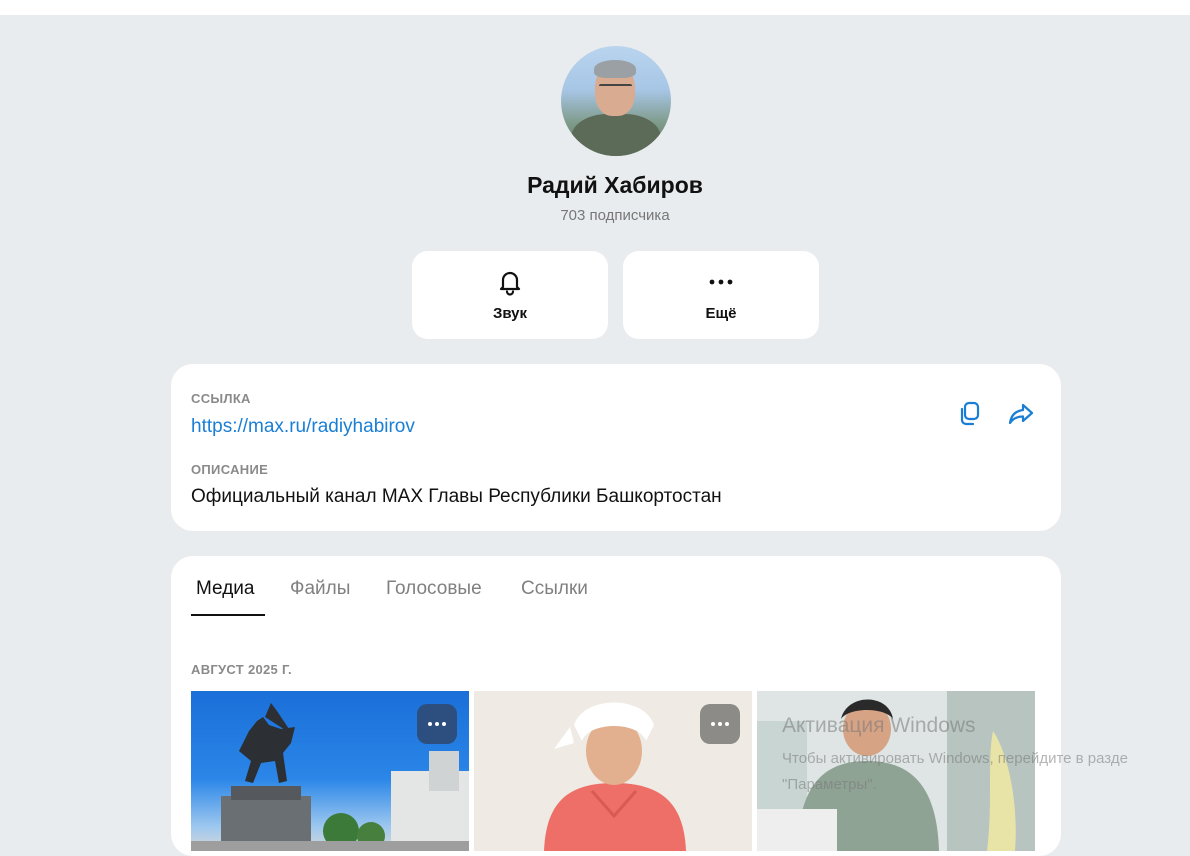 The width and height of the screenshot is (1190, 856). What do you see at coordinates (554, 589) in the screenshot?
I see `tab-links: Ссылки` at bounding box center [554, 589].